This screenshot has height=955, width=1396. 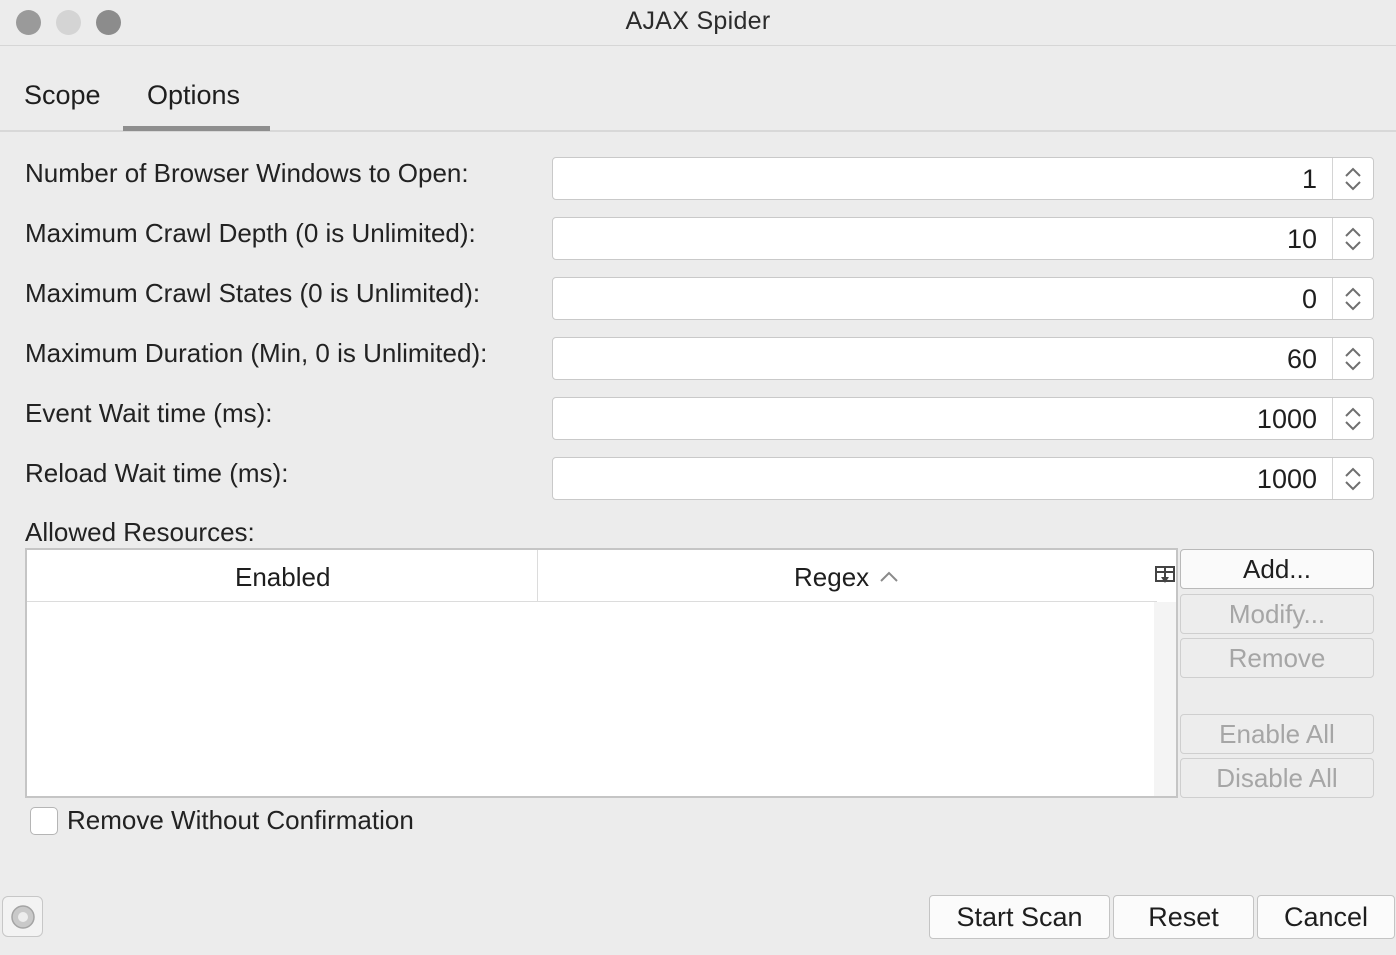 I want to click on duration-spinner: 60, so click(x=963, y=358).